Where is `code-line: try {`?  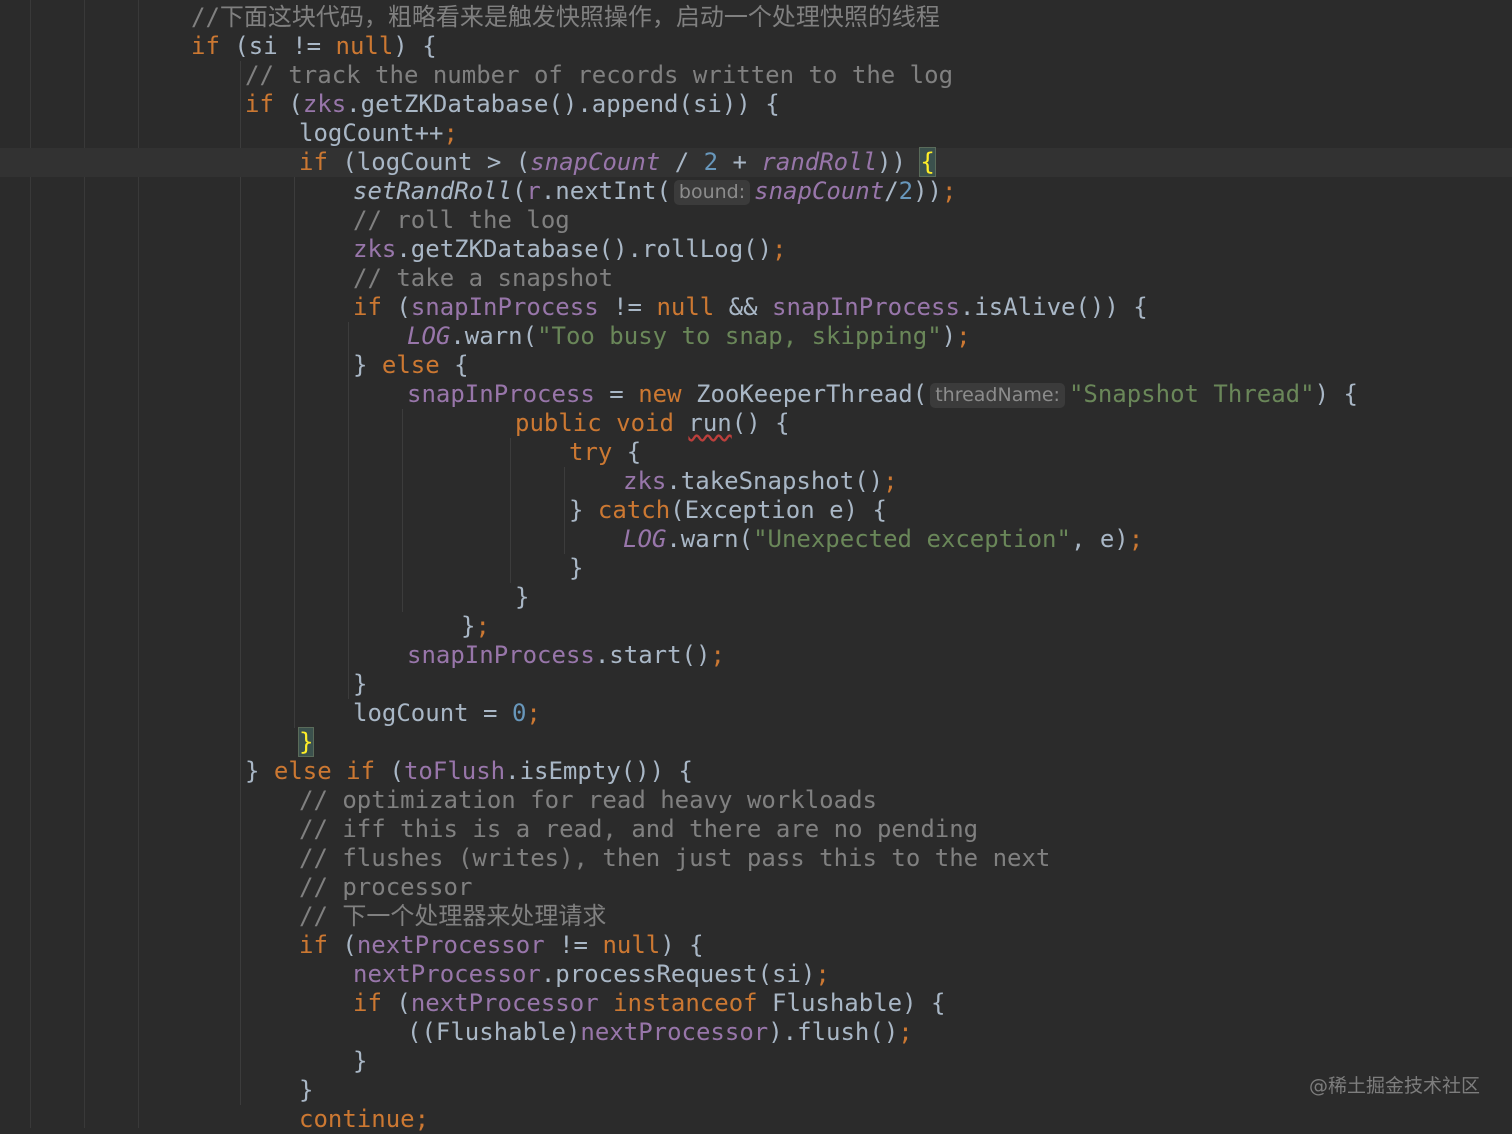
code-line: try { is located at coordinates (605, 452).